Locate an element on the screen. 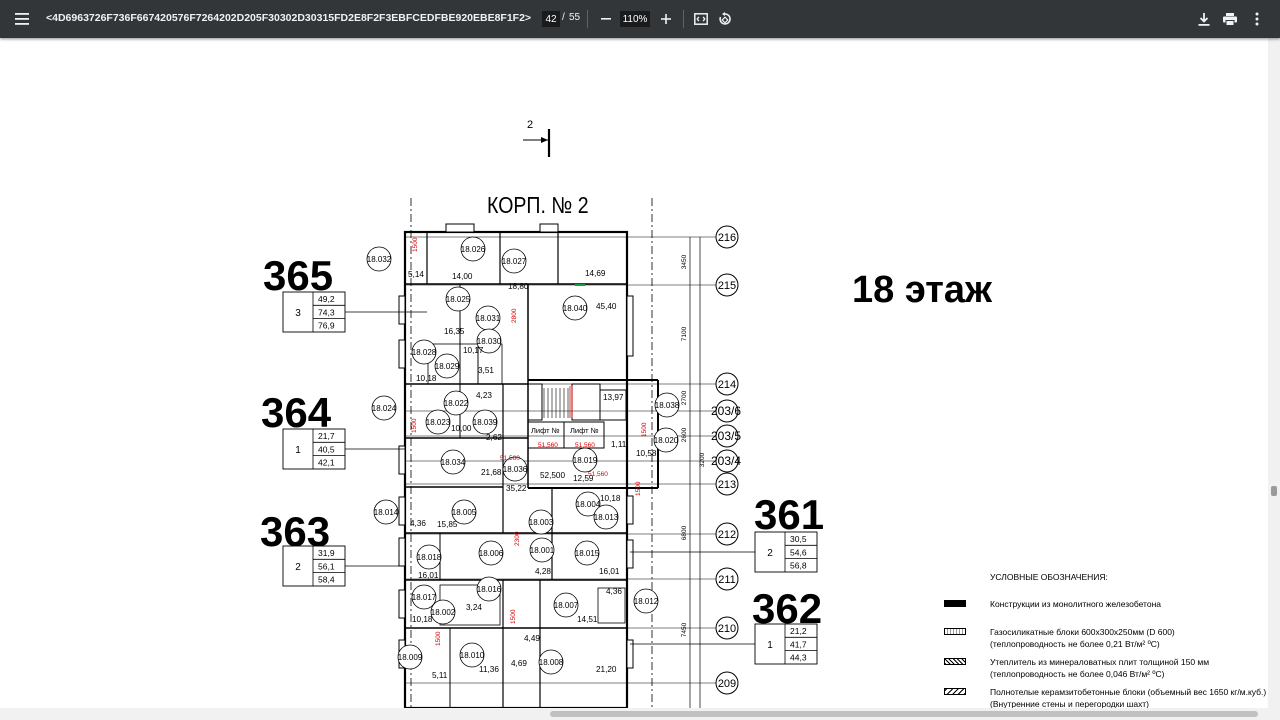 Image resolution: width=1280 pixels, height=720 pixels. room-marker: 18.022 is located at coordinates (456, 403).